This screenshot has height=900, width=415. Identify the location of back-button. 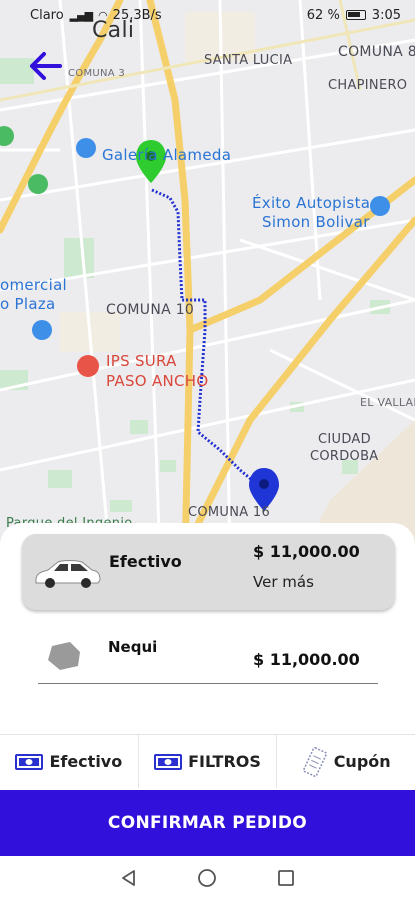
(46, 66).